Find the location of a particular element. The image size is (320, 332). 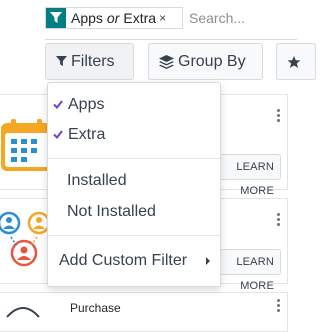

search-underline is located at coordinates (171, 39).